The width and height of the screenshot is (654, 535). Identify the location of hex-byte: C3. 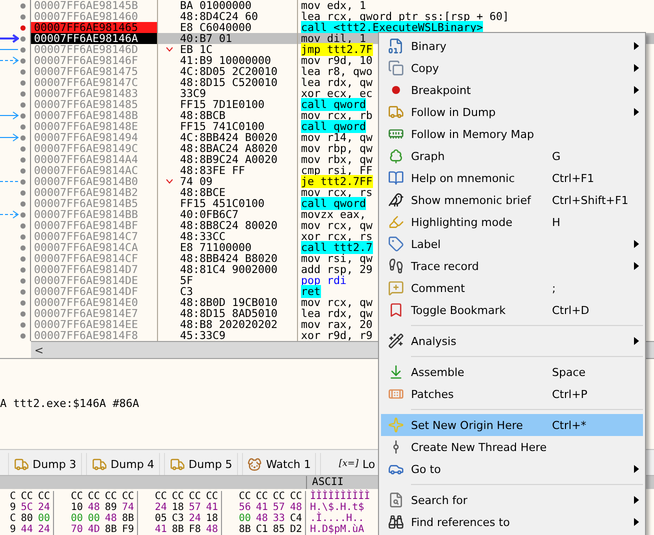
(178, 518).